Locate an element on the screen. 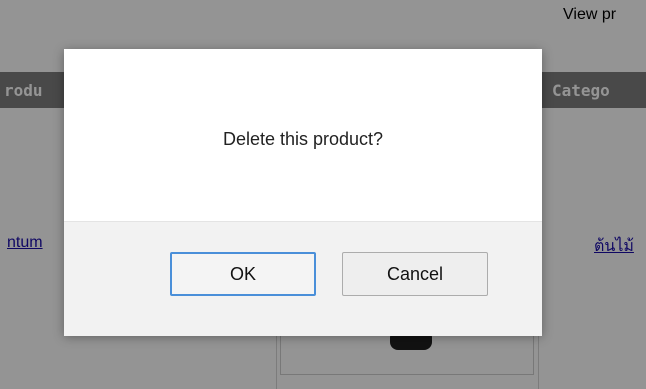 The image size is (646, 389). ok-button: OK is located at coordinates (243, 274).